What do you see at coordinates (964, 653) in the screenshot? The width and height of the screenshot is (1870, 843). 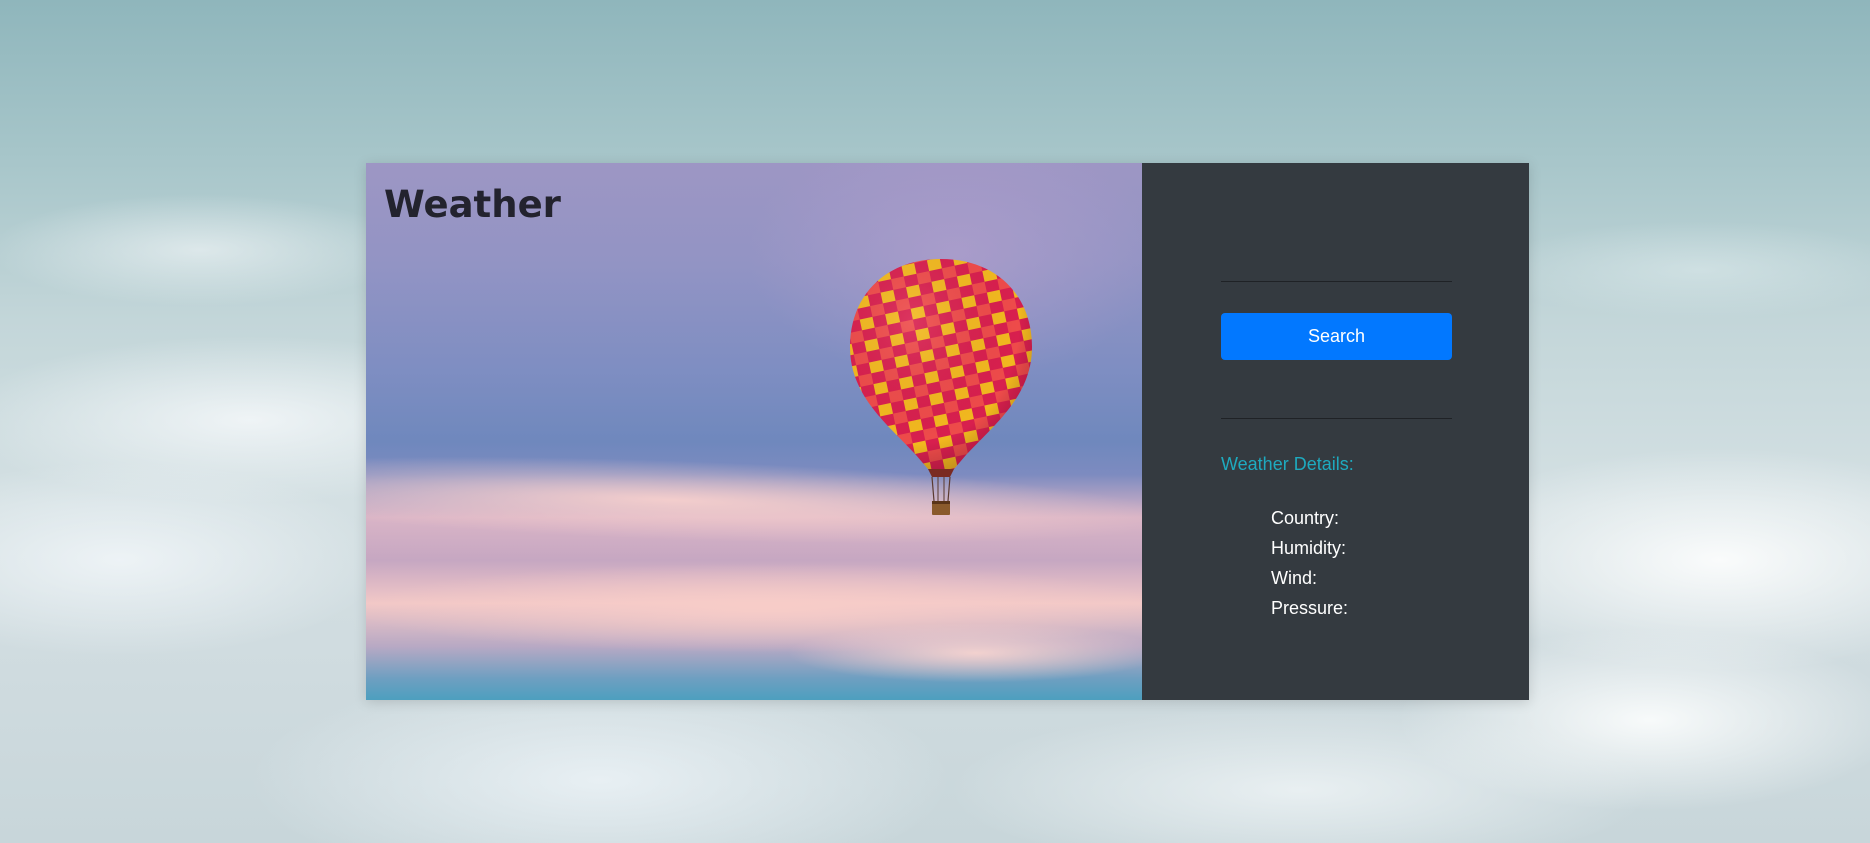 I see `sky-cloud-band` at bounding box center [964, 653].